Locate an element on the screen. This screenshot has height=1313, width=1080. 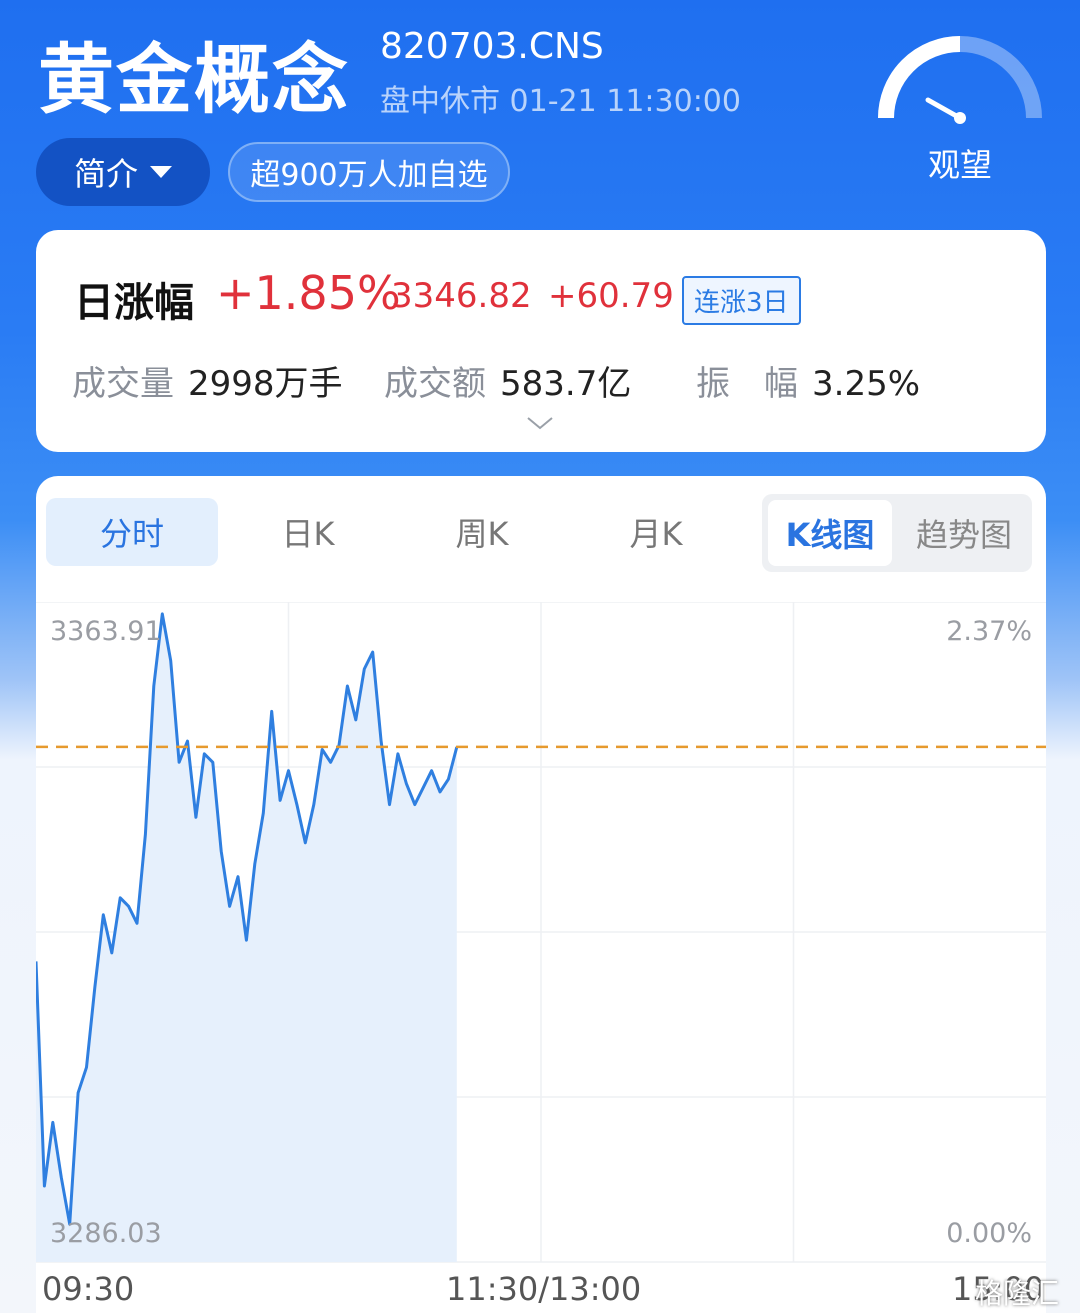
change-amount: +60.79 is located at coordinates (611, 296).